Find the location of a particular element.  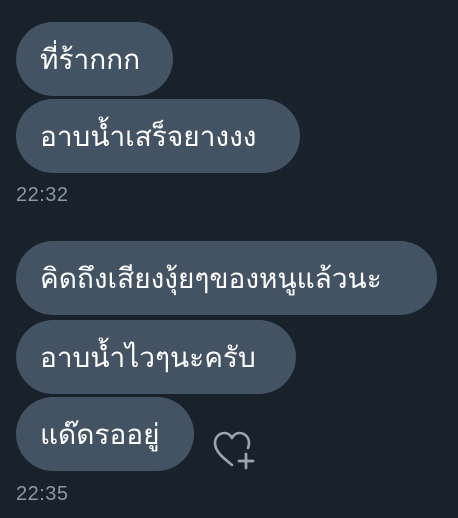

message-text: แด๊ดรออยู่ is located at coordinates (100, 434).